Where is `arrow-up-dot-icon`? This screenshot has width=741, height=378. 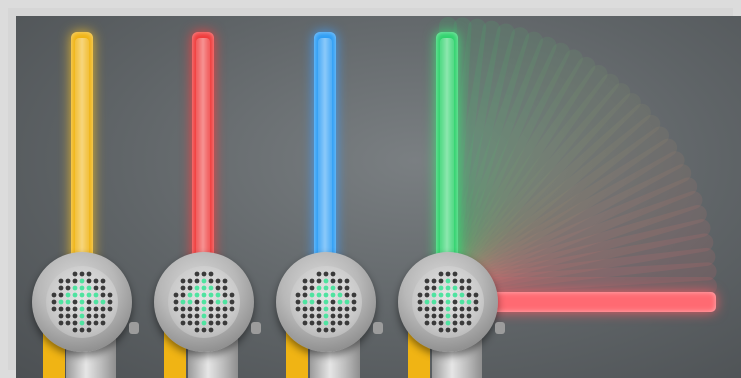
arrow-up-dot-icon is located at coordinates (448, 302).